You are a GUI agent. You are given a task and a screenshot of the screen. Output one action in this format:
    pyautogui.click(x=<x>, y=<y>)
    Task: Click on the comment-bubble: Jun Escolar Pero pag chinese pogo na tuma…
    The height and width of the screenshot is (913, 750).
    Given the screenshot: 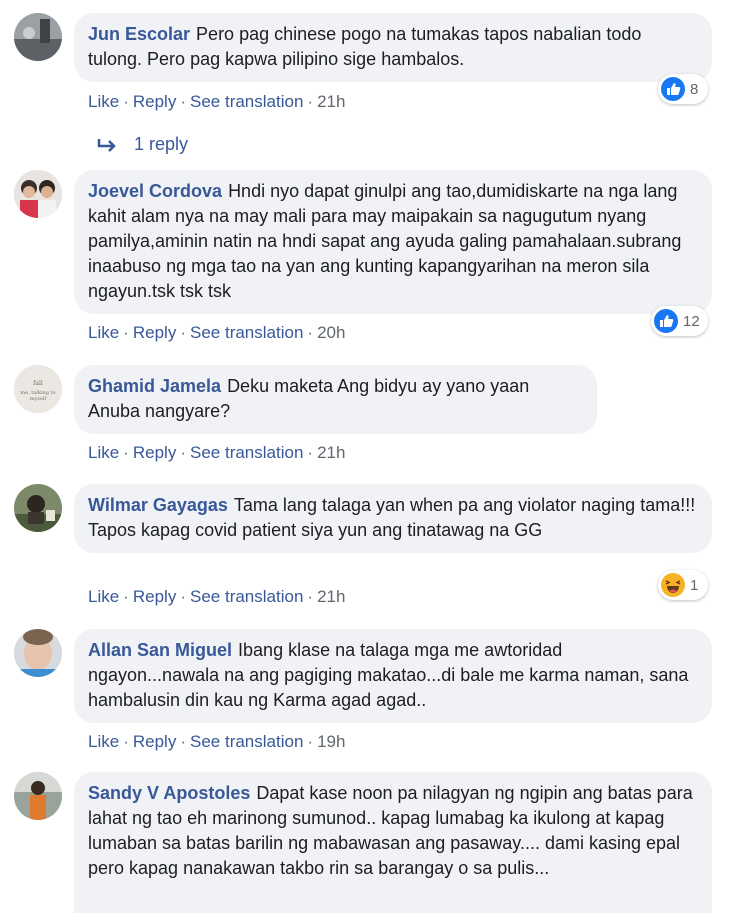 What is the action you would take?
    pyautogui.click(x=393, y=47)
    